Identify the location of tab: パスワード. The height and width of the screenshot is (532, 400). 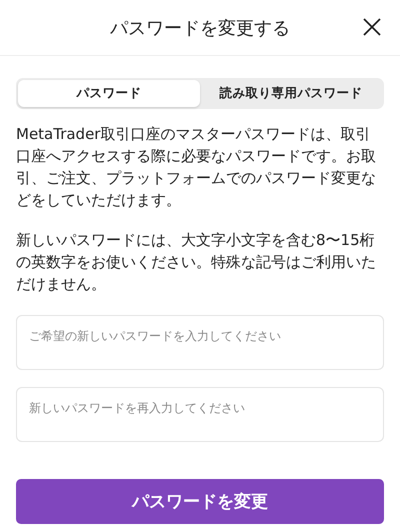
(109, 93).